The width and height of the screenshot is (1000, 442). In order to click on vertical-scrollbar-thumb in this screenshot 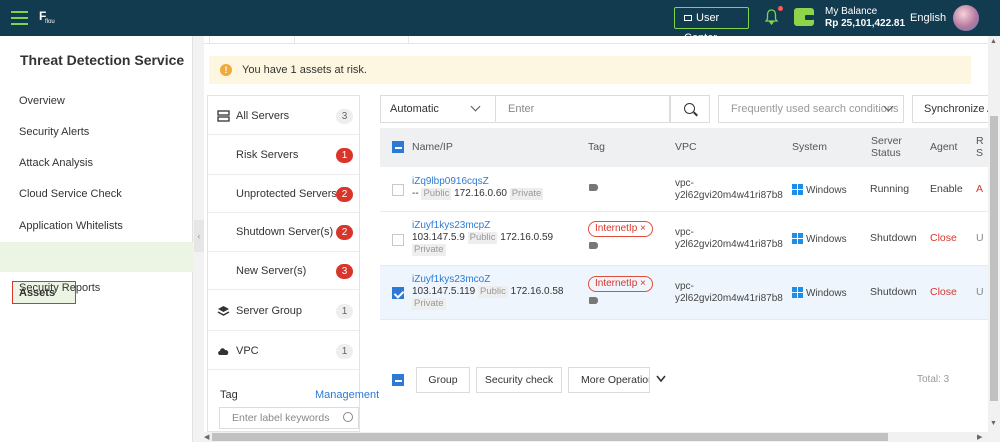, I will do `click(994, 258)`.